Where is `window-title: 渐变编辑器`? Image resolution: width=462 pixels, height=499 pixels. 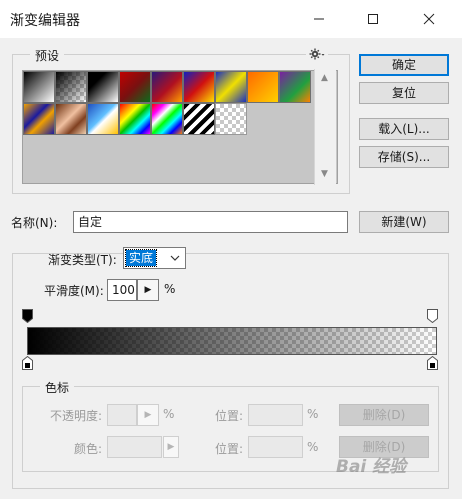
window-title: 渐变编辑器 is located at coordinates (45, 21).